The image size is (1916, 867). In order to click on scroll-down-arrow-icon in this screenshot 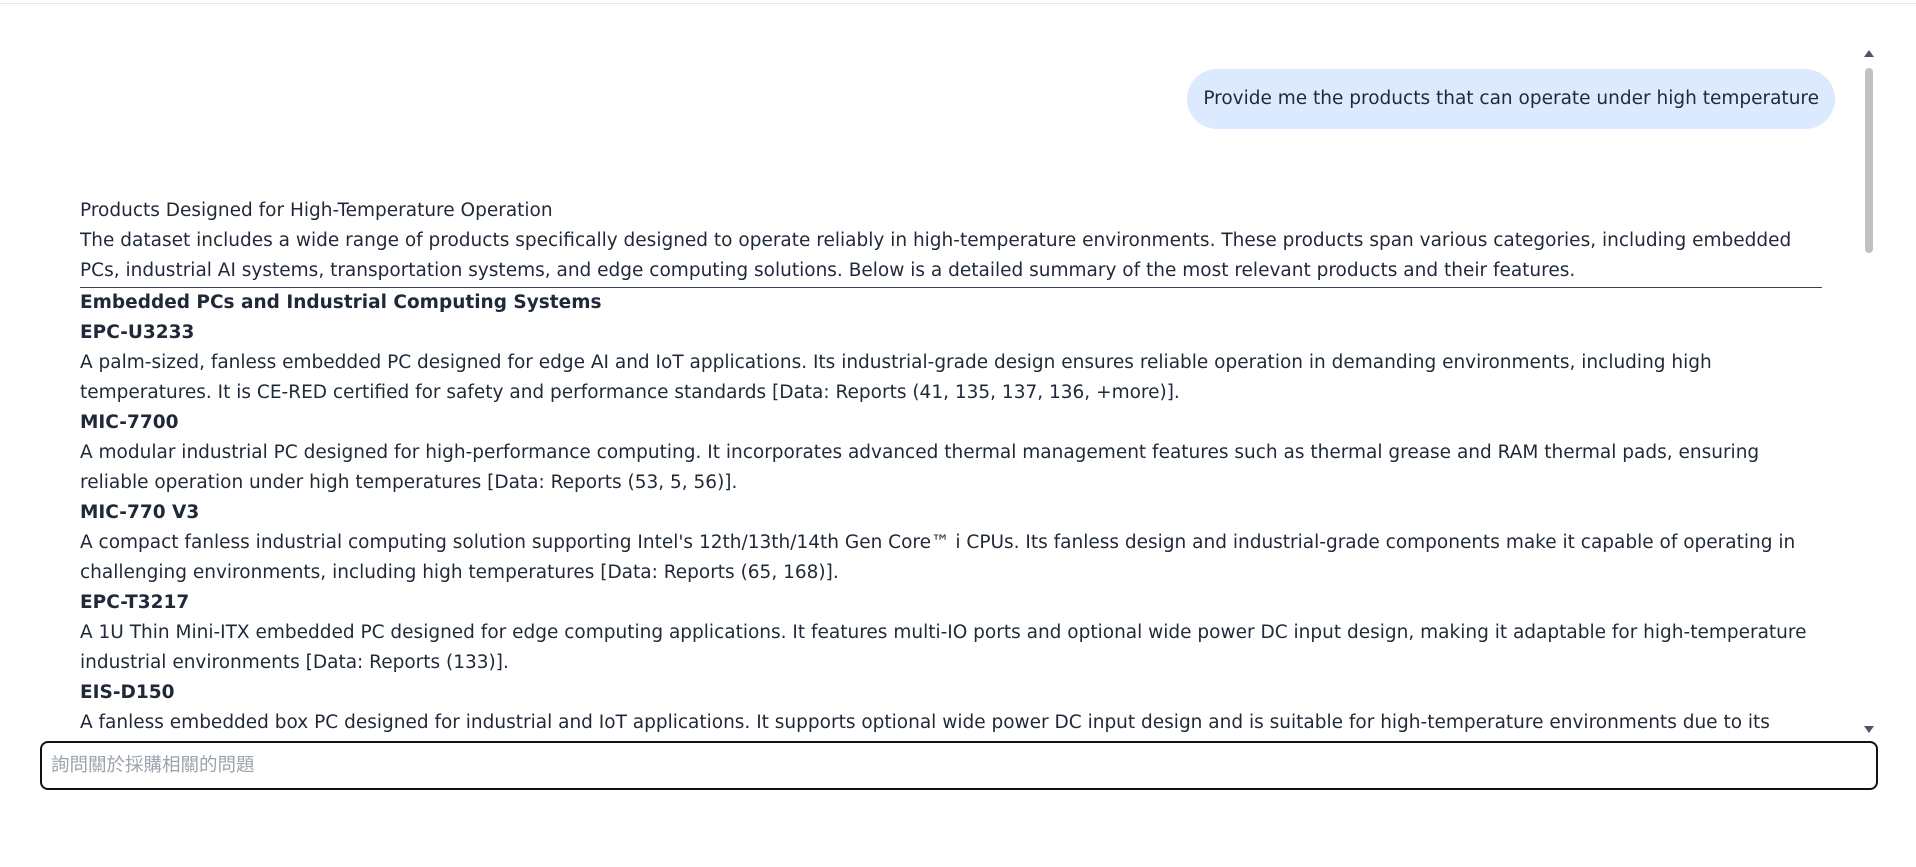, I will do `click(1869, 729)`.